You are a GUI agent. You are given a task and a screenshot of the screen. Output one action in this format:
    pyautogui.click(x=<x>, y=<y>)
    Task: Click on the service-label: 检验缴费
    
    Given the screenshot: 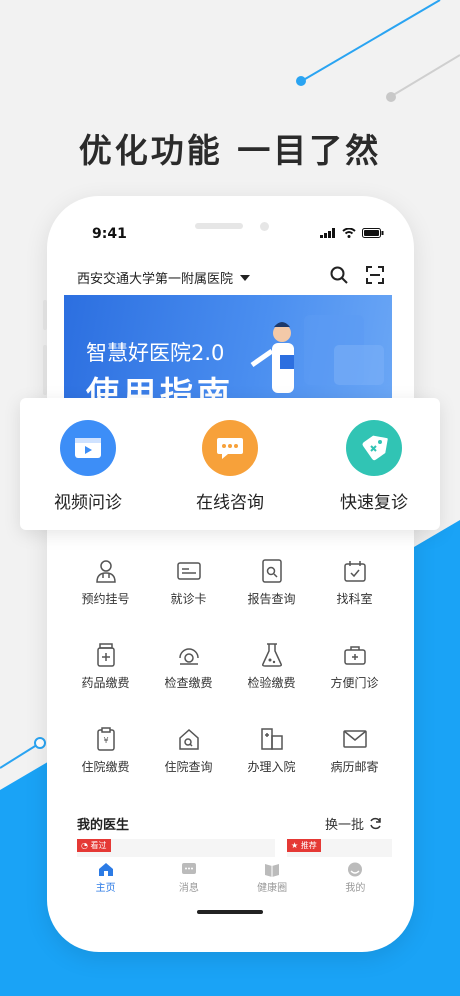 What is the action you would take?
    pyautogui.click(x=271, y=683)
    